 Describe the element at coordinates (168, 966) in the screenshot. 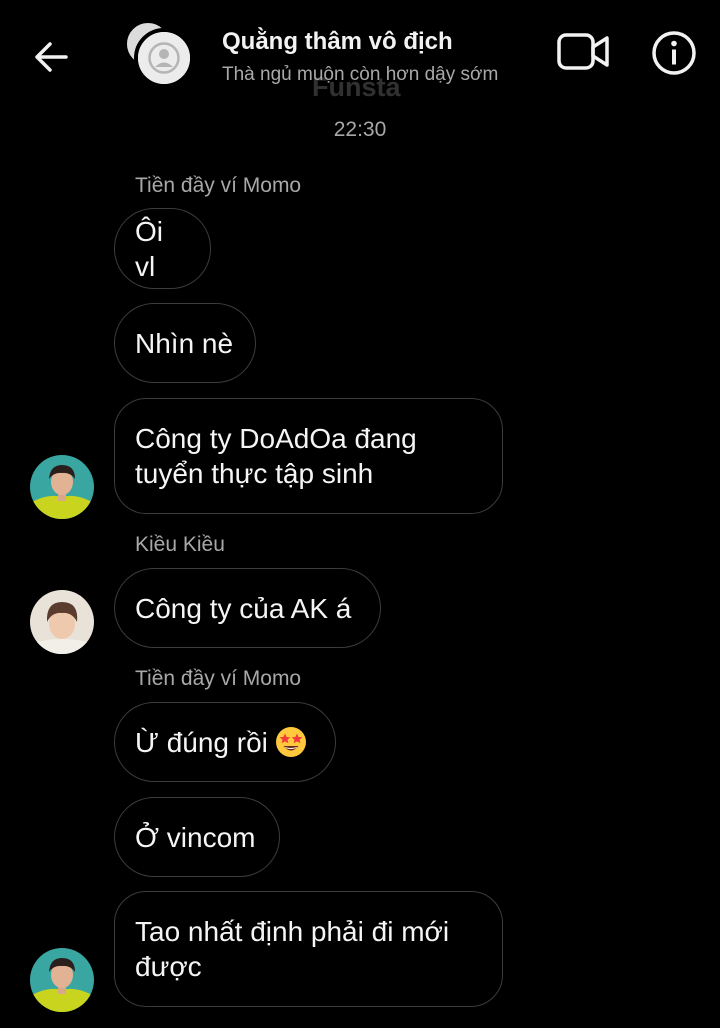

I see `message-text-line: được` at that location.